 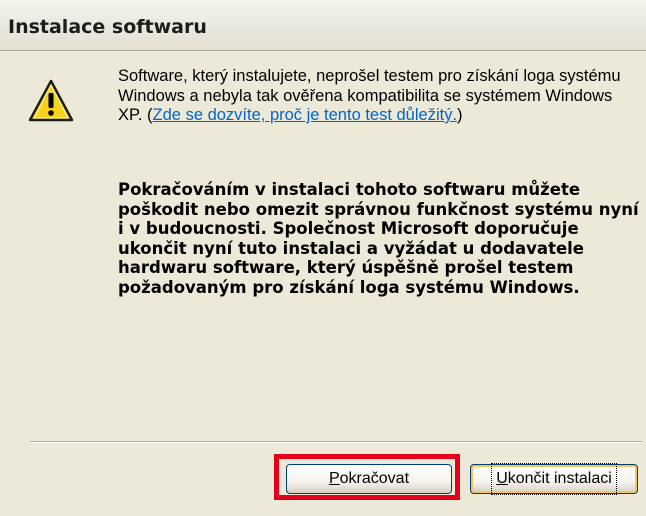 What do you see at coordinates (334, 478) in the screenshot?
I see `continue-accelerator: P` at bounding box center [334, 478].